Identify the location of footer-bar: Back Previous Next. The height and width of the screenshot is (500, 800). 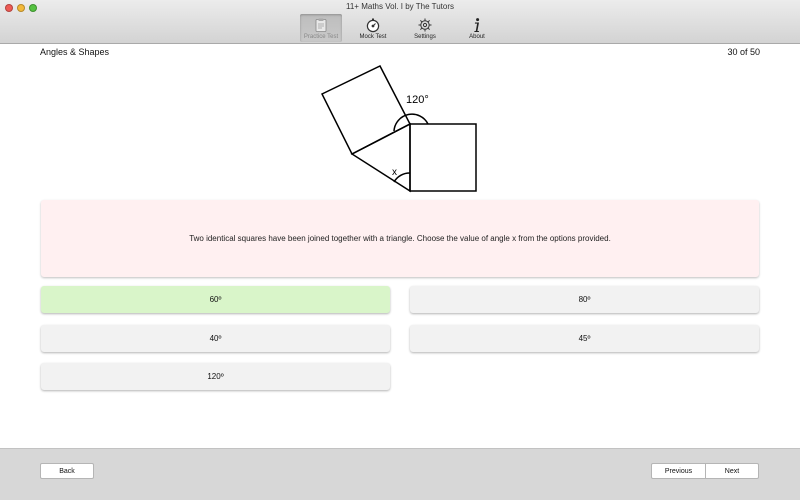
(400, 474).